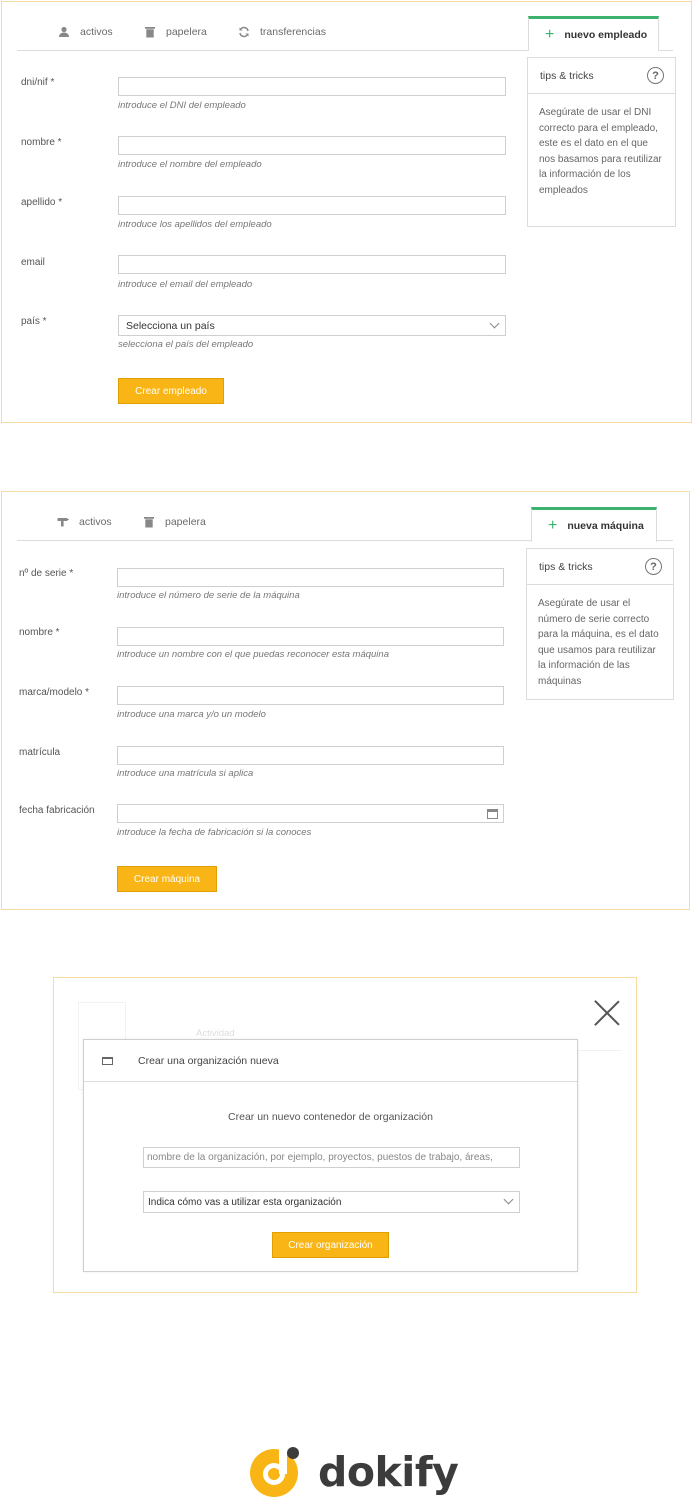 This screenshot has width=693, height=1503. I want to click on email-input, so click(312, 264).